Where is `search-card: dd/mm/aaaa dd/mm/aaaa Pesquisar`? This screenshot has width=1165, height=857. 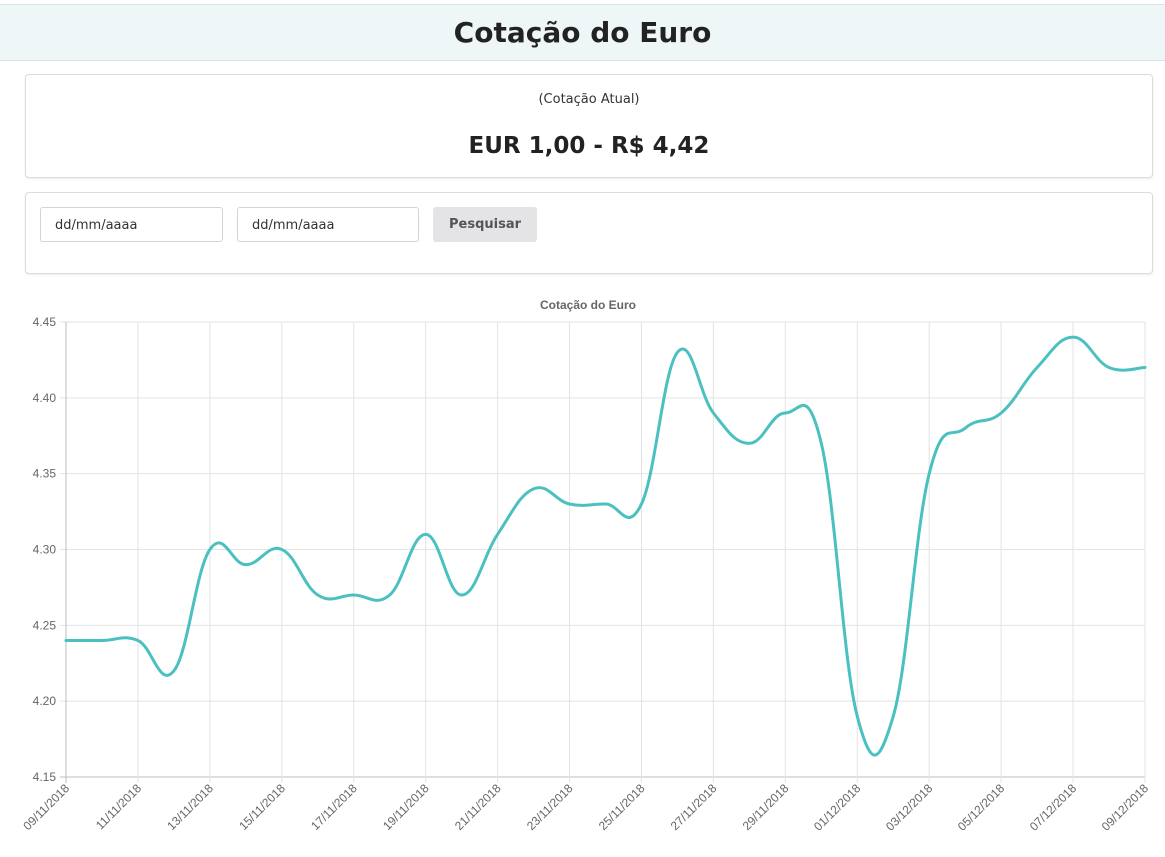
search-card: dd/mm/aaaa dd/mm/aaaa Pesquisar is located at coordinates (589, 233).